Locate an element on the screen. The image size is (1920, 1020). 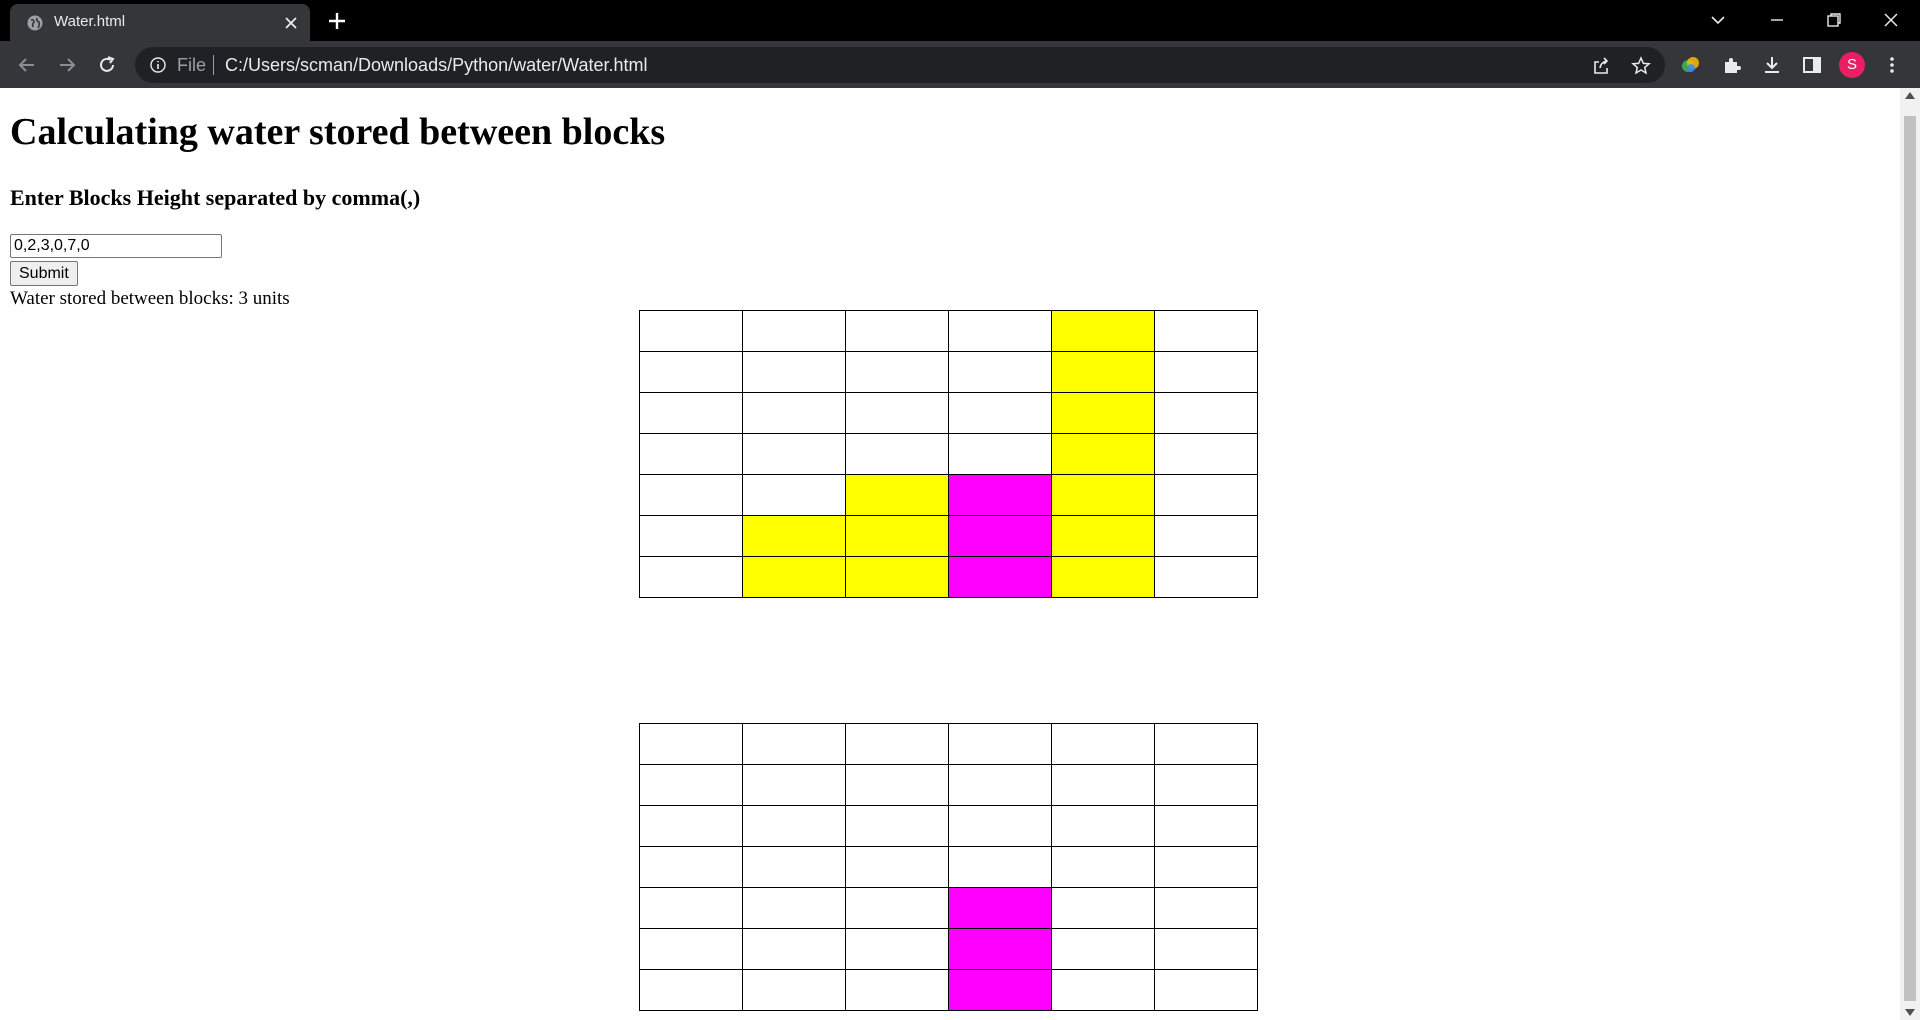
tab-title: Water.html is located at coordinates (90, 21).